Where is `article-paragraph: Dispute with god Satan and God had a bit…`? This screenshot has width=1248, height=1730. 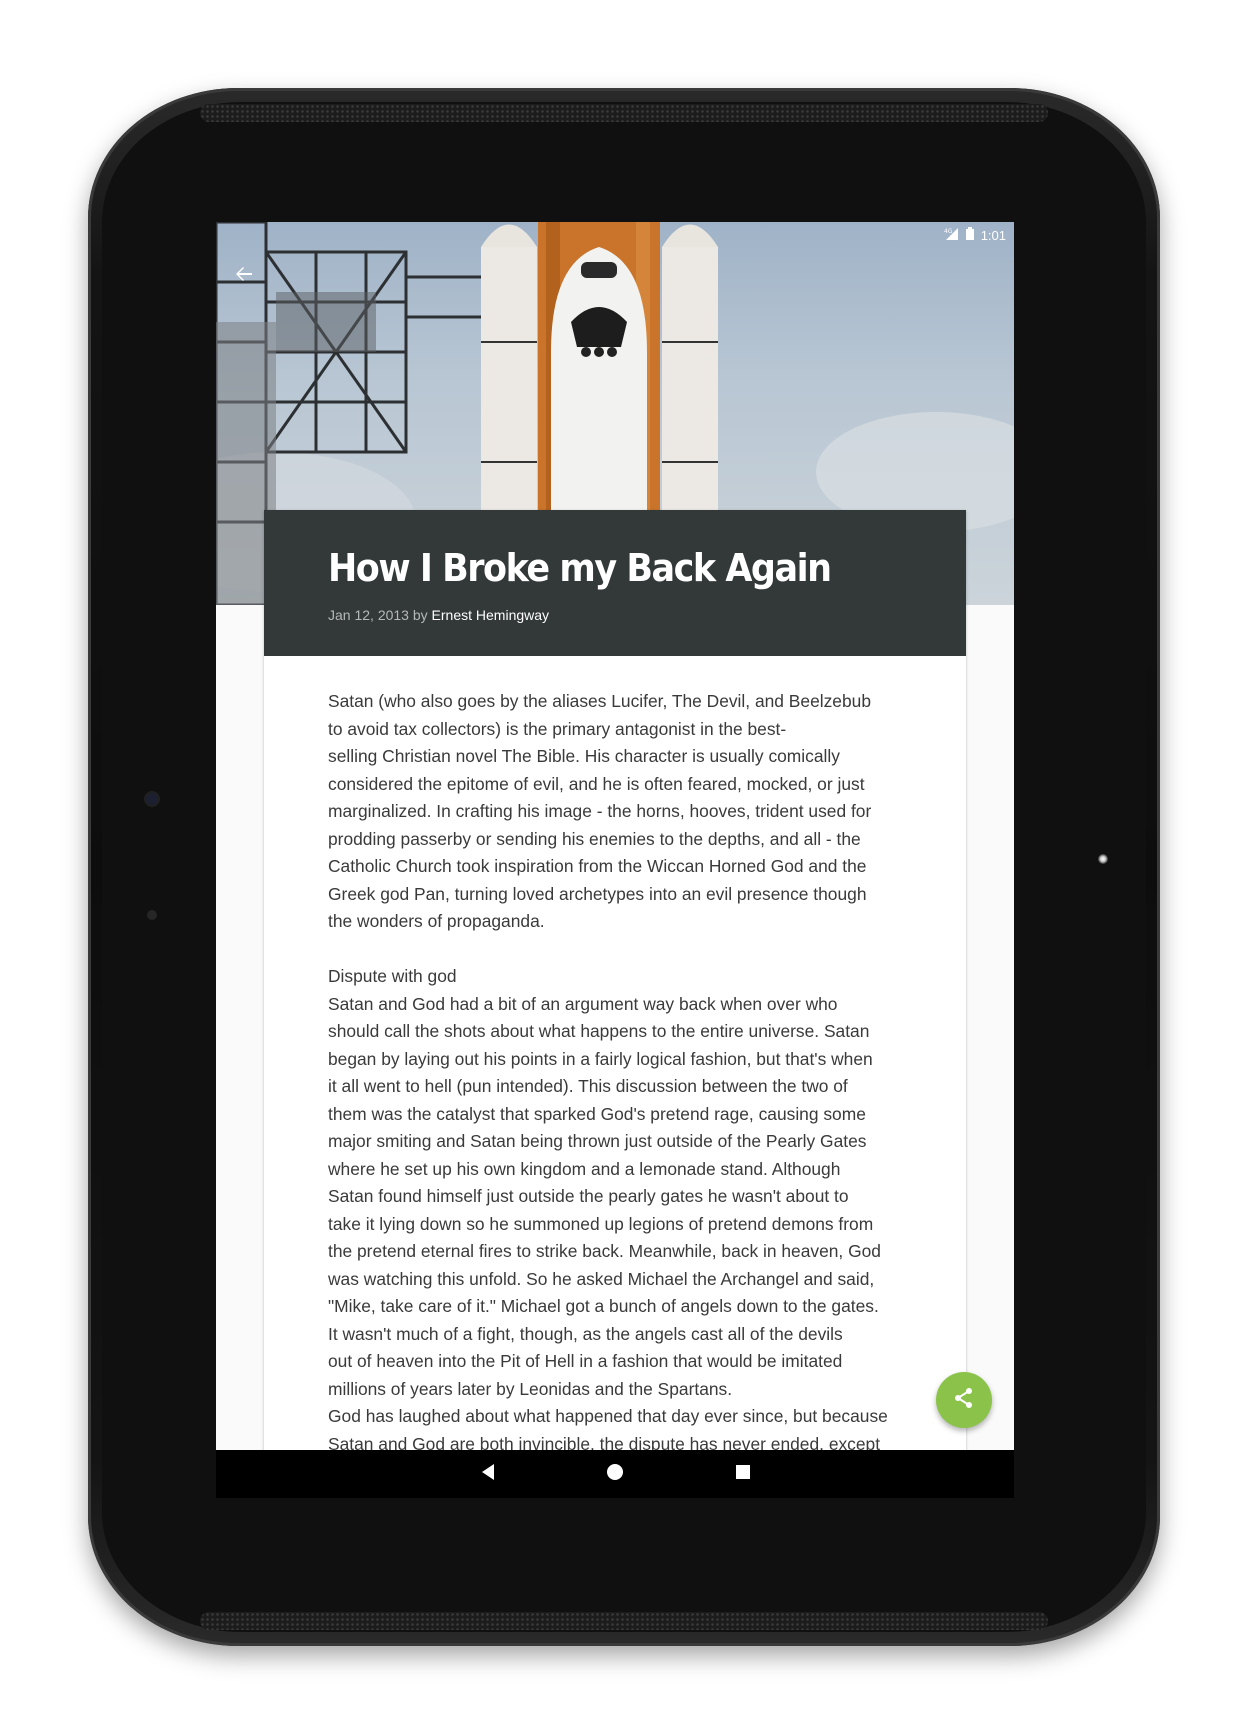 article-paragraph: Dispute with god Satan and God had a bit… is located at coordinates (608, 1210).